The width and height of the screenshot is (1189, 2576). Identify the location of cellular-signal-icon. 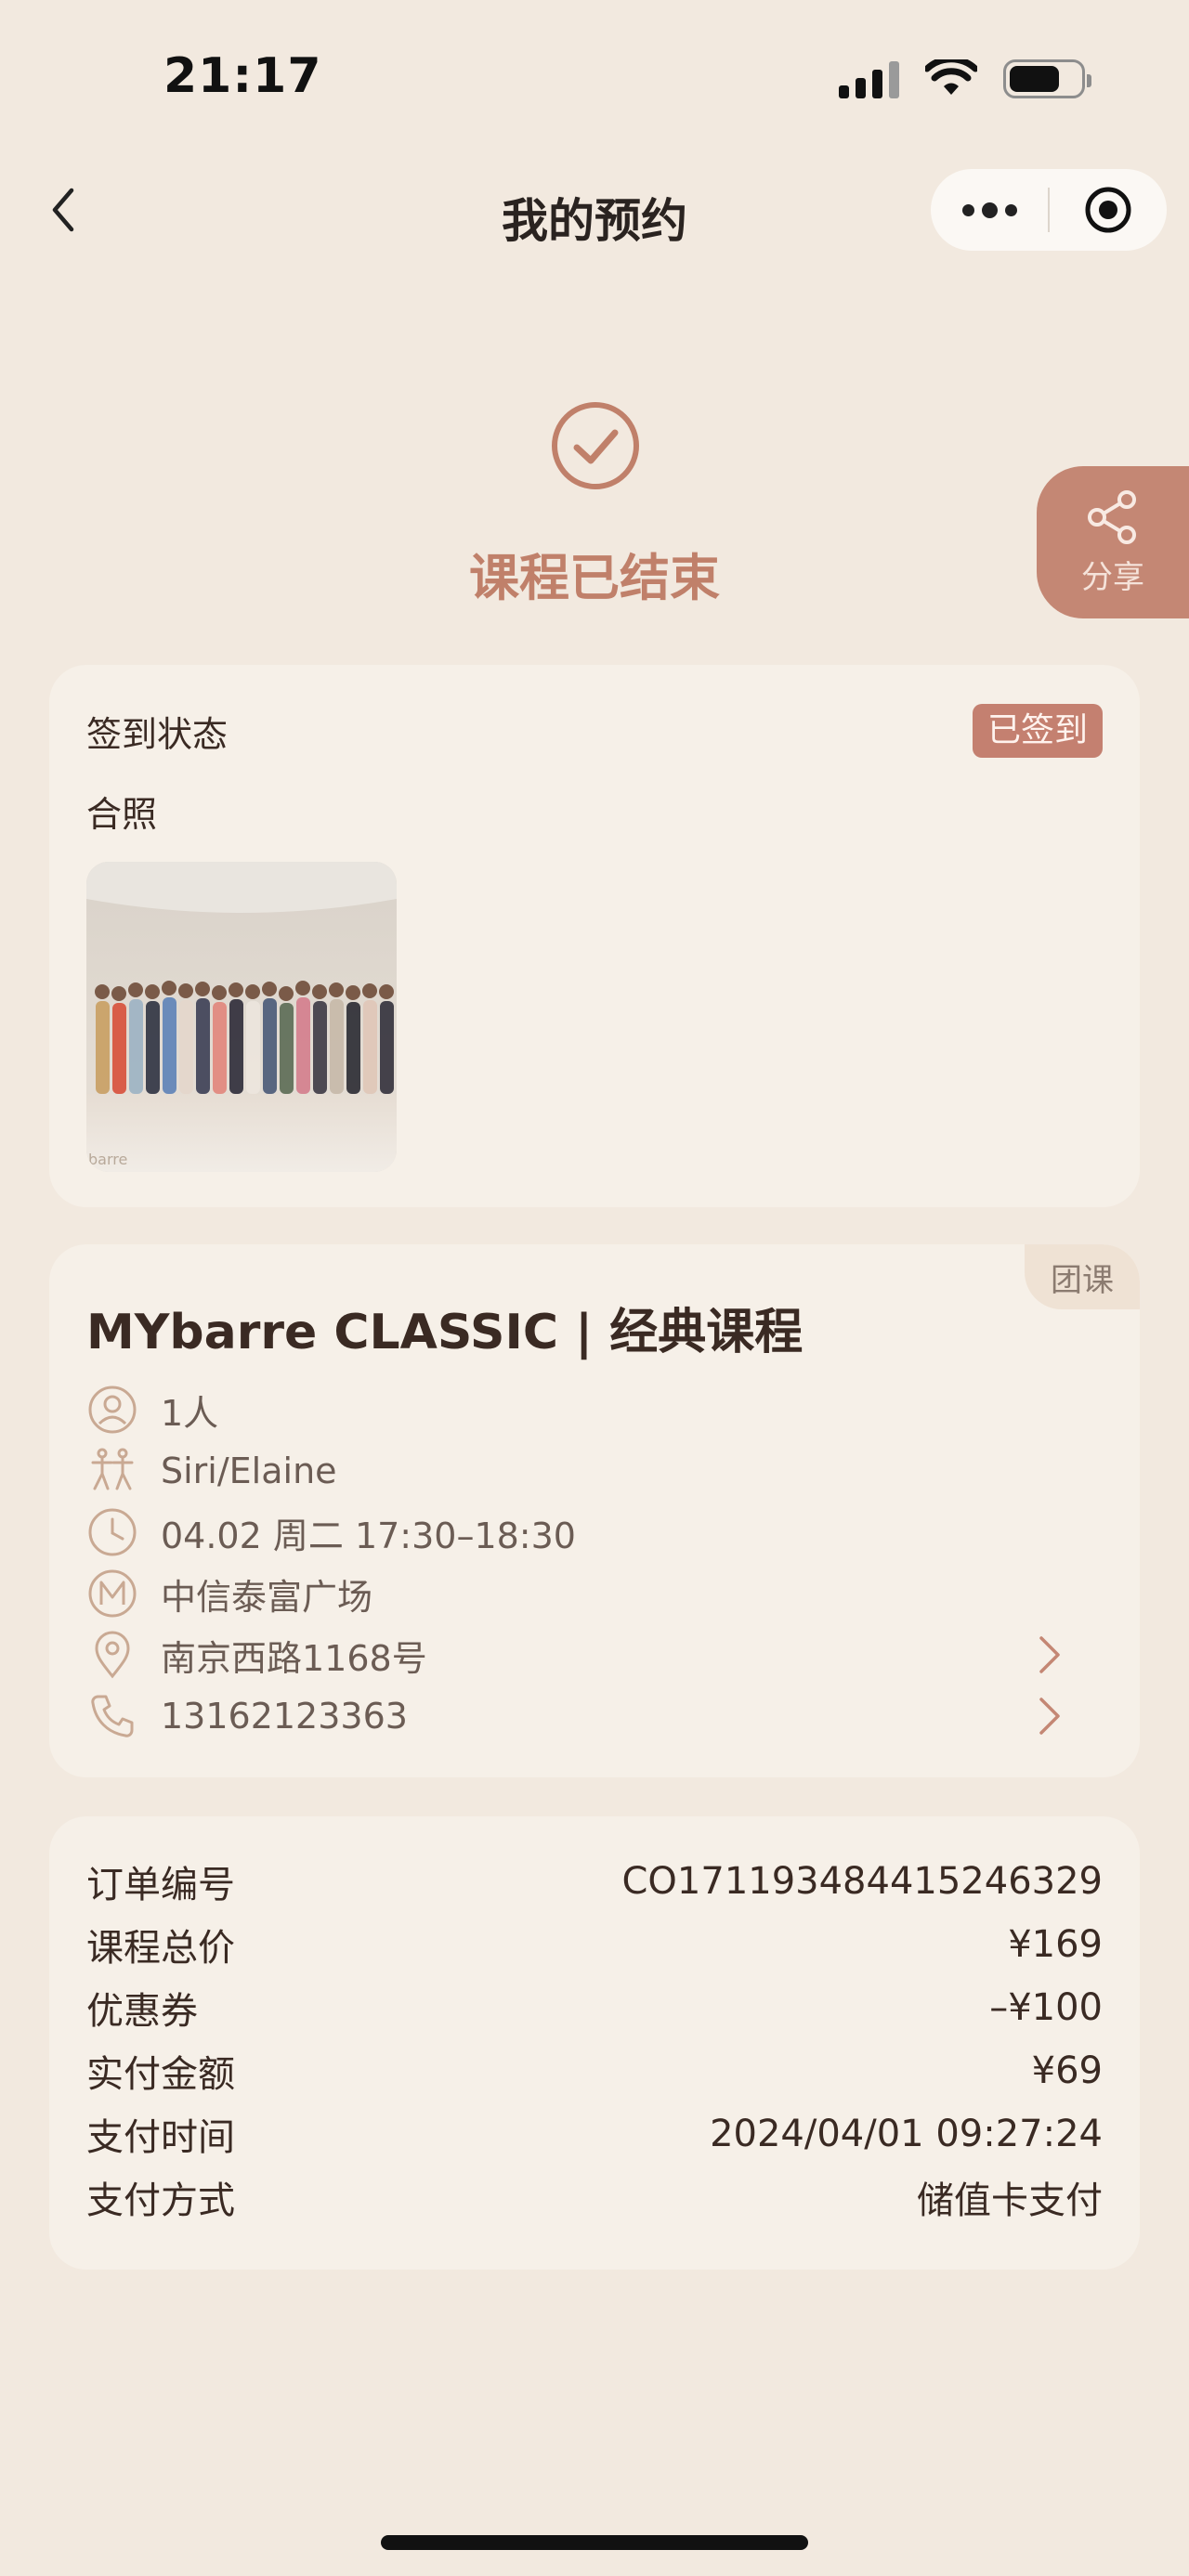
(869, 78).